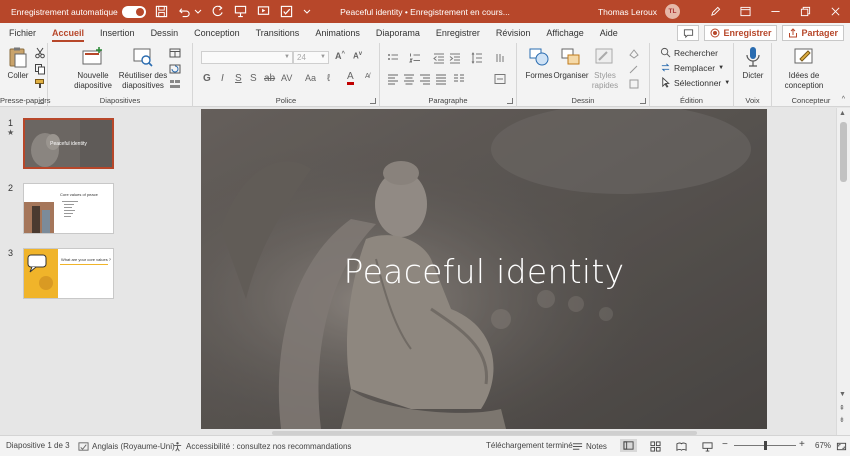 This screenshot has width=850, height=456. What do you see at coordinates (672, 11) in the screenshot?
I see `avatar: TL` at bounding box center [672, 11].